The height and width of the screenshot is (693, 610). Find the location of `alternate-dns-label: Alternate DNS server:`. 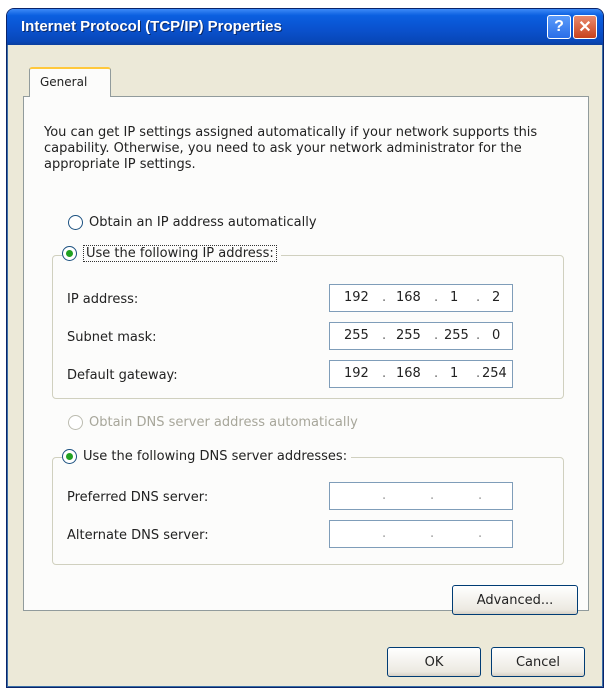

alternate-dns-label: Alternate DNS server: is located at coordinates (138, 535).